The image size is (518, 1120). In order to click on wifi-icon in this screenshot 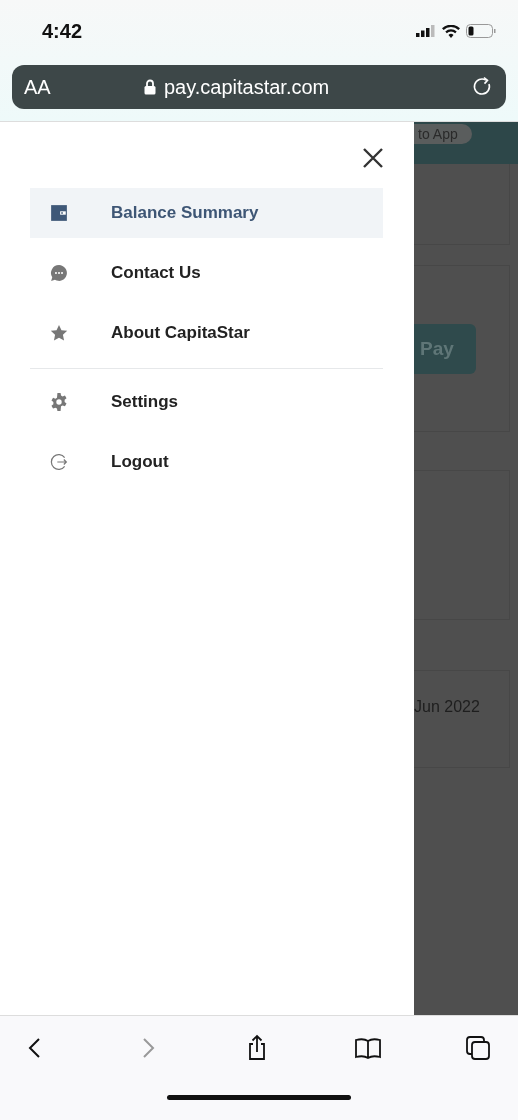, I will do `click(451, 31)`.